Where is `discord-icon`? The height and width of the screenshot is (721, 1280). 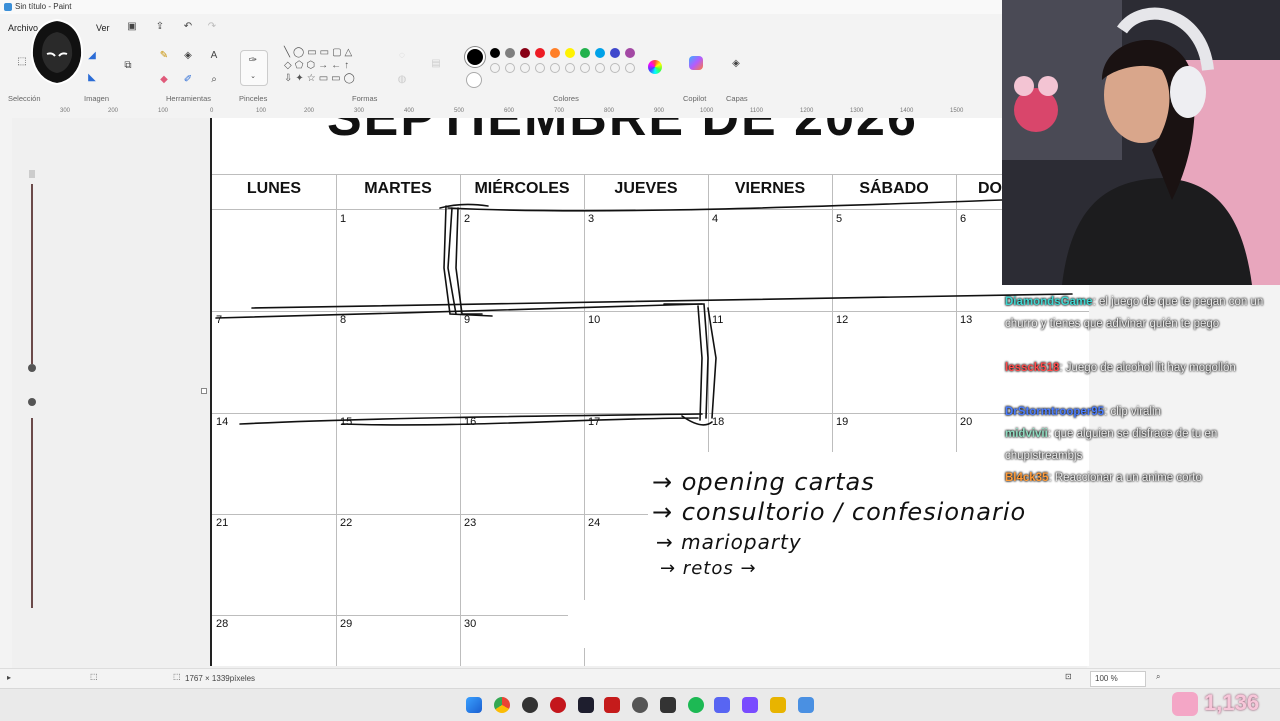 discord-icon is located at coordinates (722, 705).